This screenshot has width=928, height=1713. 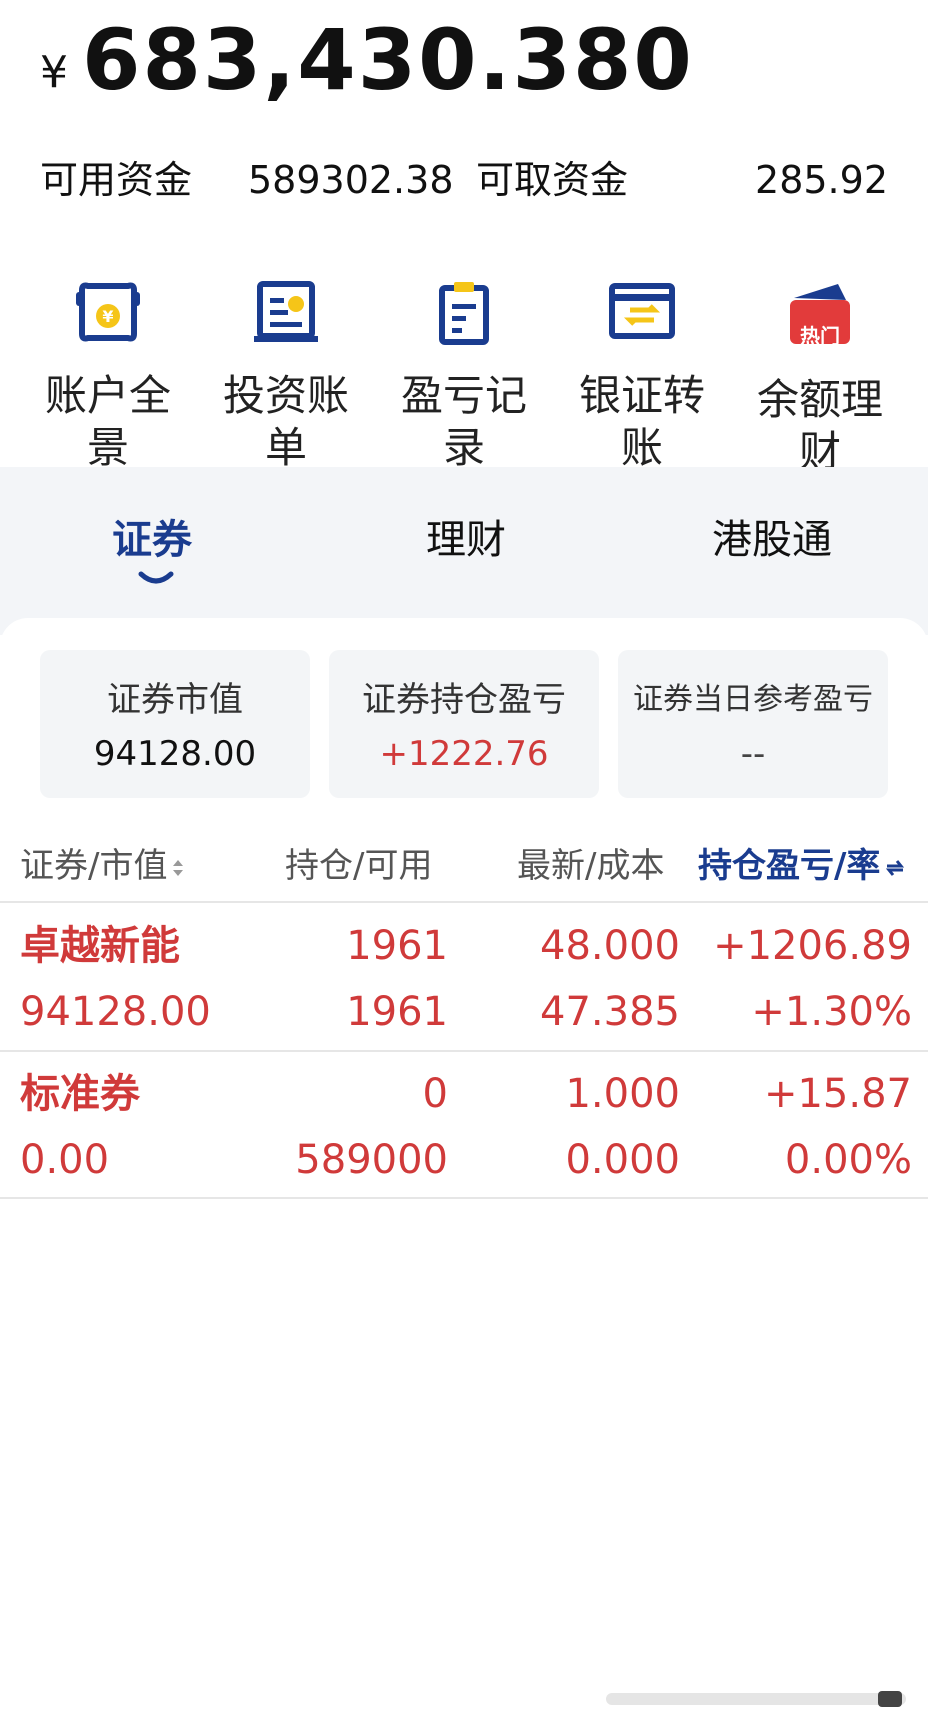 I want to click on latest-price: 48.000, so click(x=610, y=946).